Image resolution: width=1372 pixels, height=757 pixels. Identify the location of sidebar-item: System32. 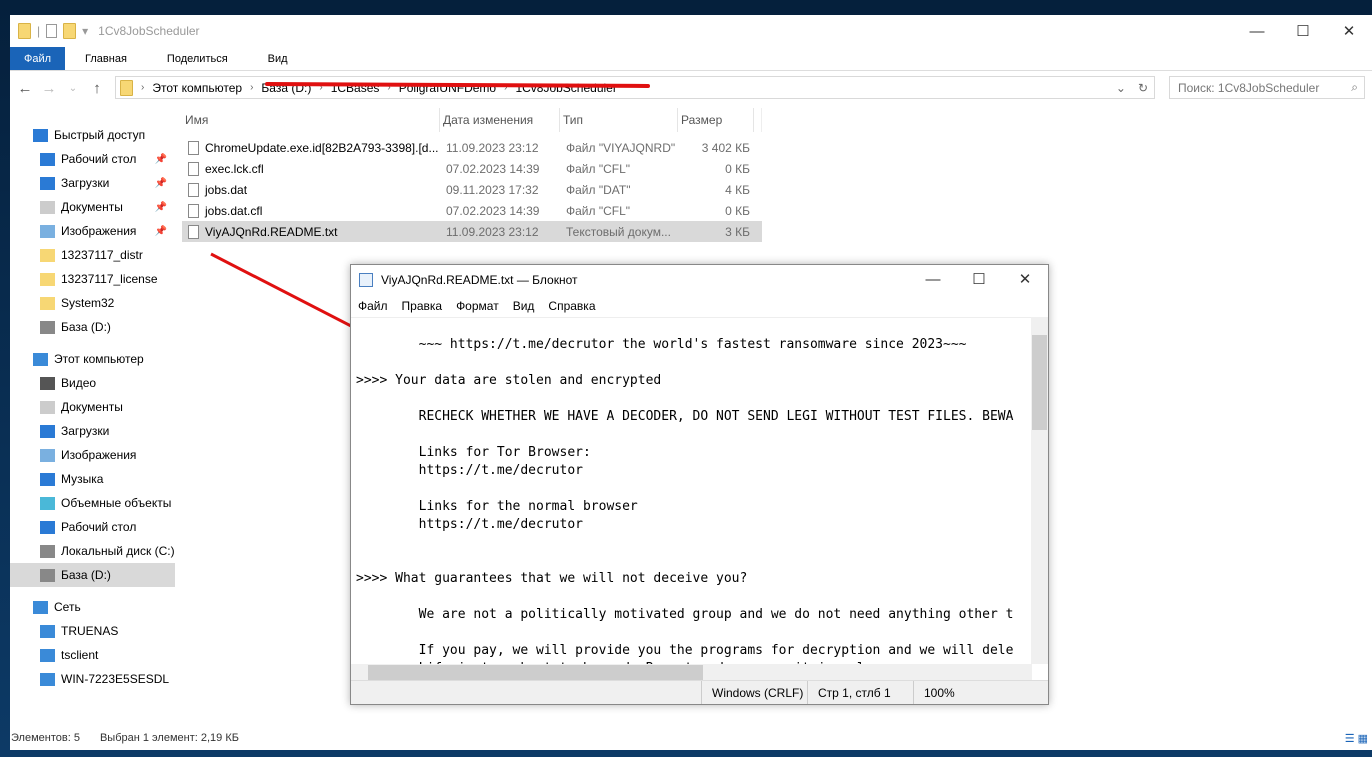
(92, 303).